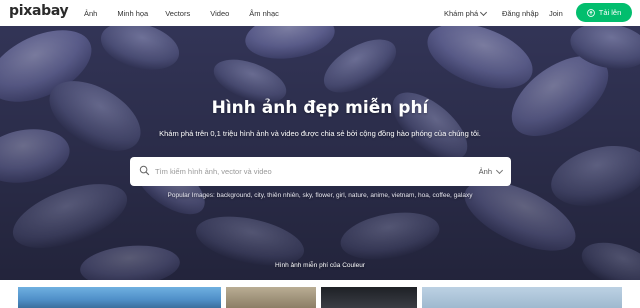  I want to click on main-nav: Ảnh Minh họa Vectors Video Âm nhạc, so click(191, 13).